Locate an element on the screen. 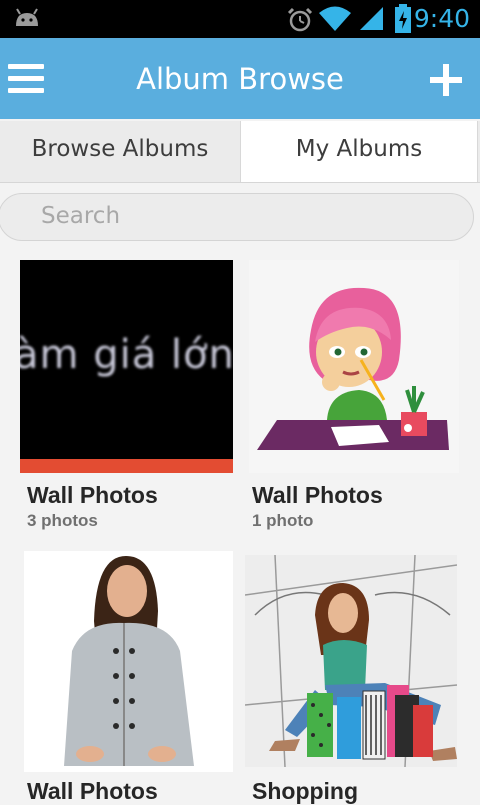 The image size is (480, 805). add-icon is located at coordinates (446, 80).